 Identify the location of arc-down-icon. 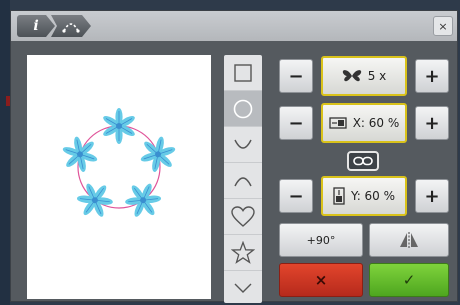
(243, 144).